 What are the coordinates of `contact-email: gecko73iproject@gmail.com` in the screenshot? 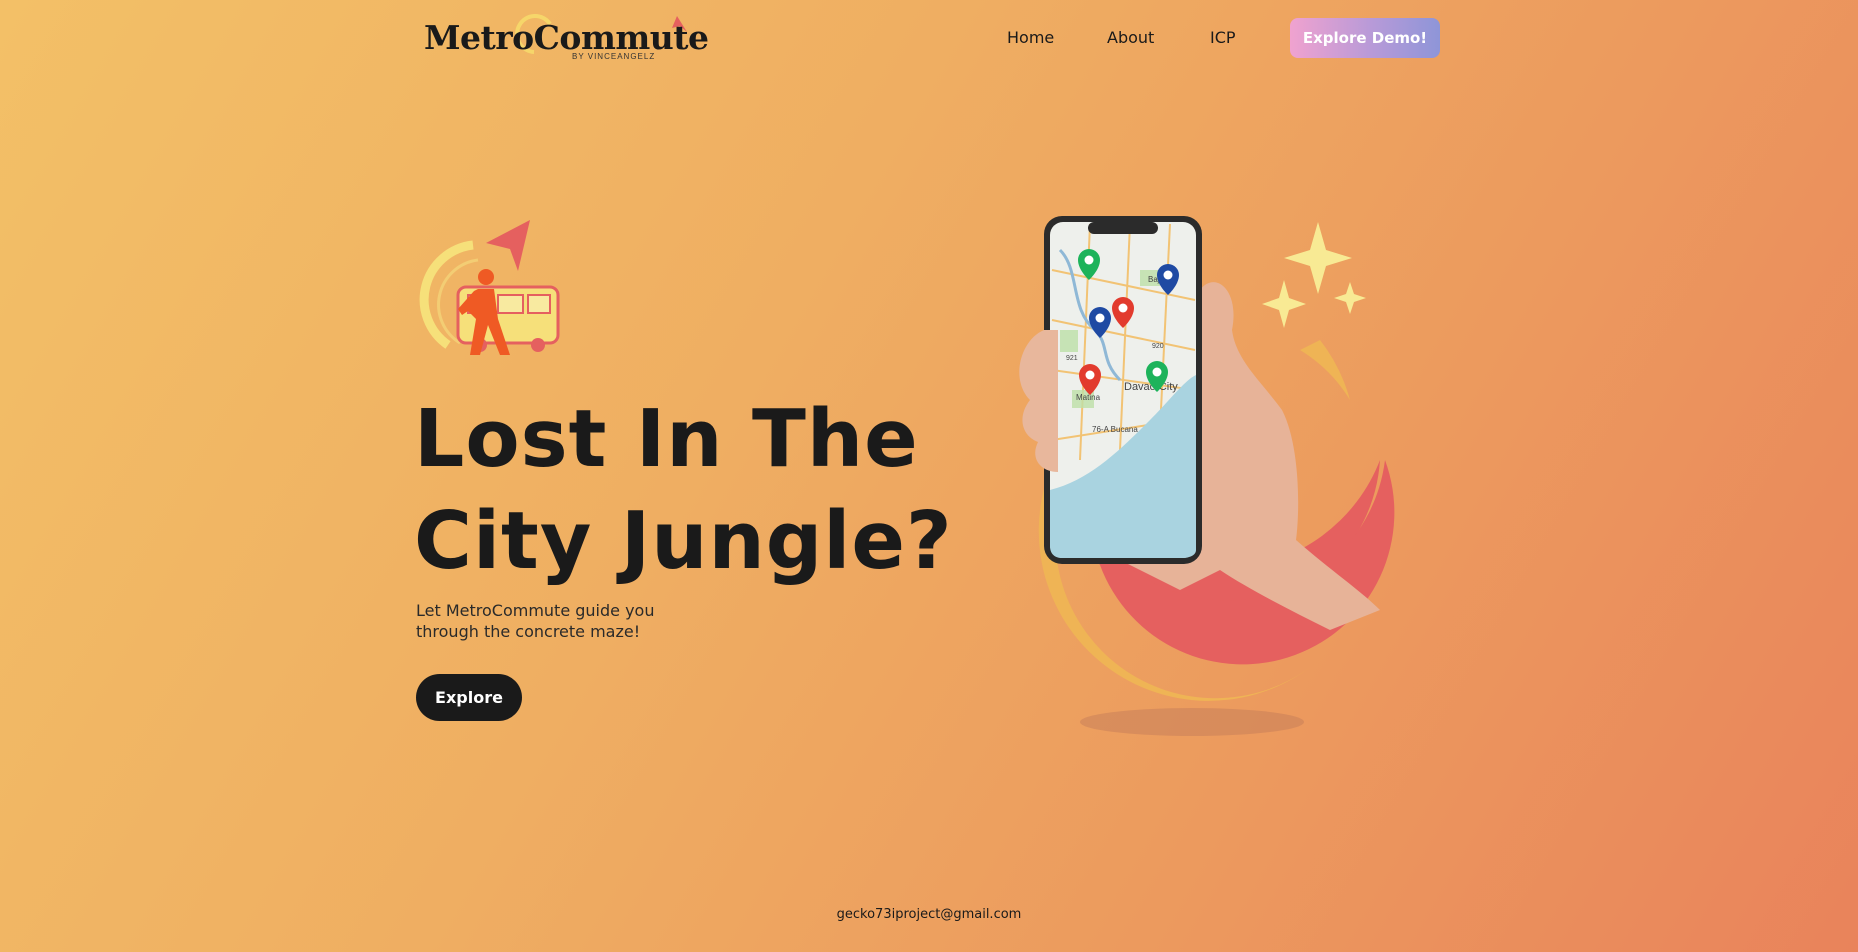 It's located at (929, 914).